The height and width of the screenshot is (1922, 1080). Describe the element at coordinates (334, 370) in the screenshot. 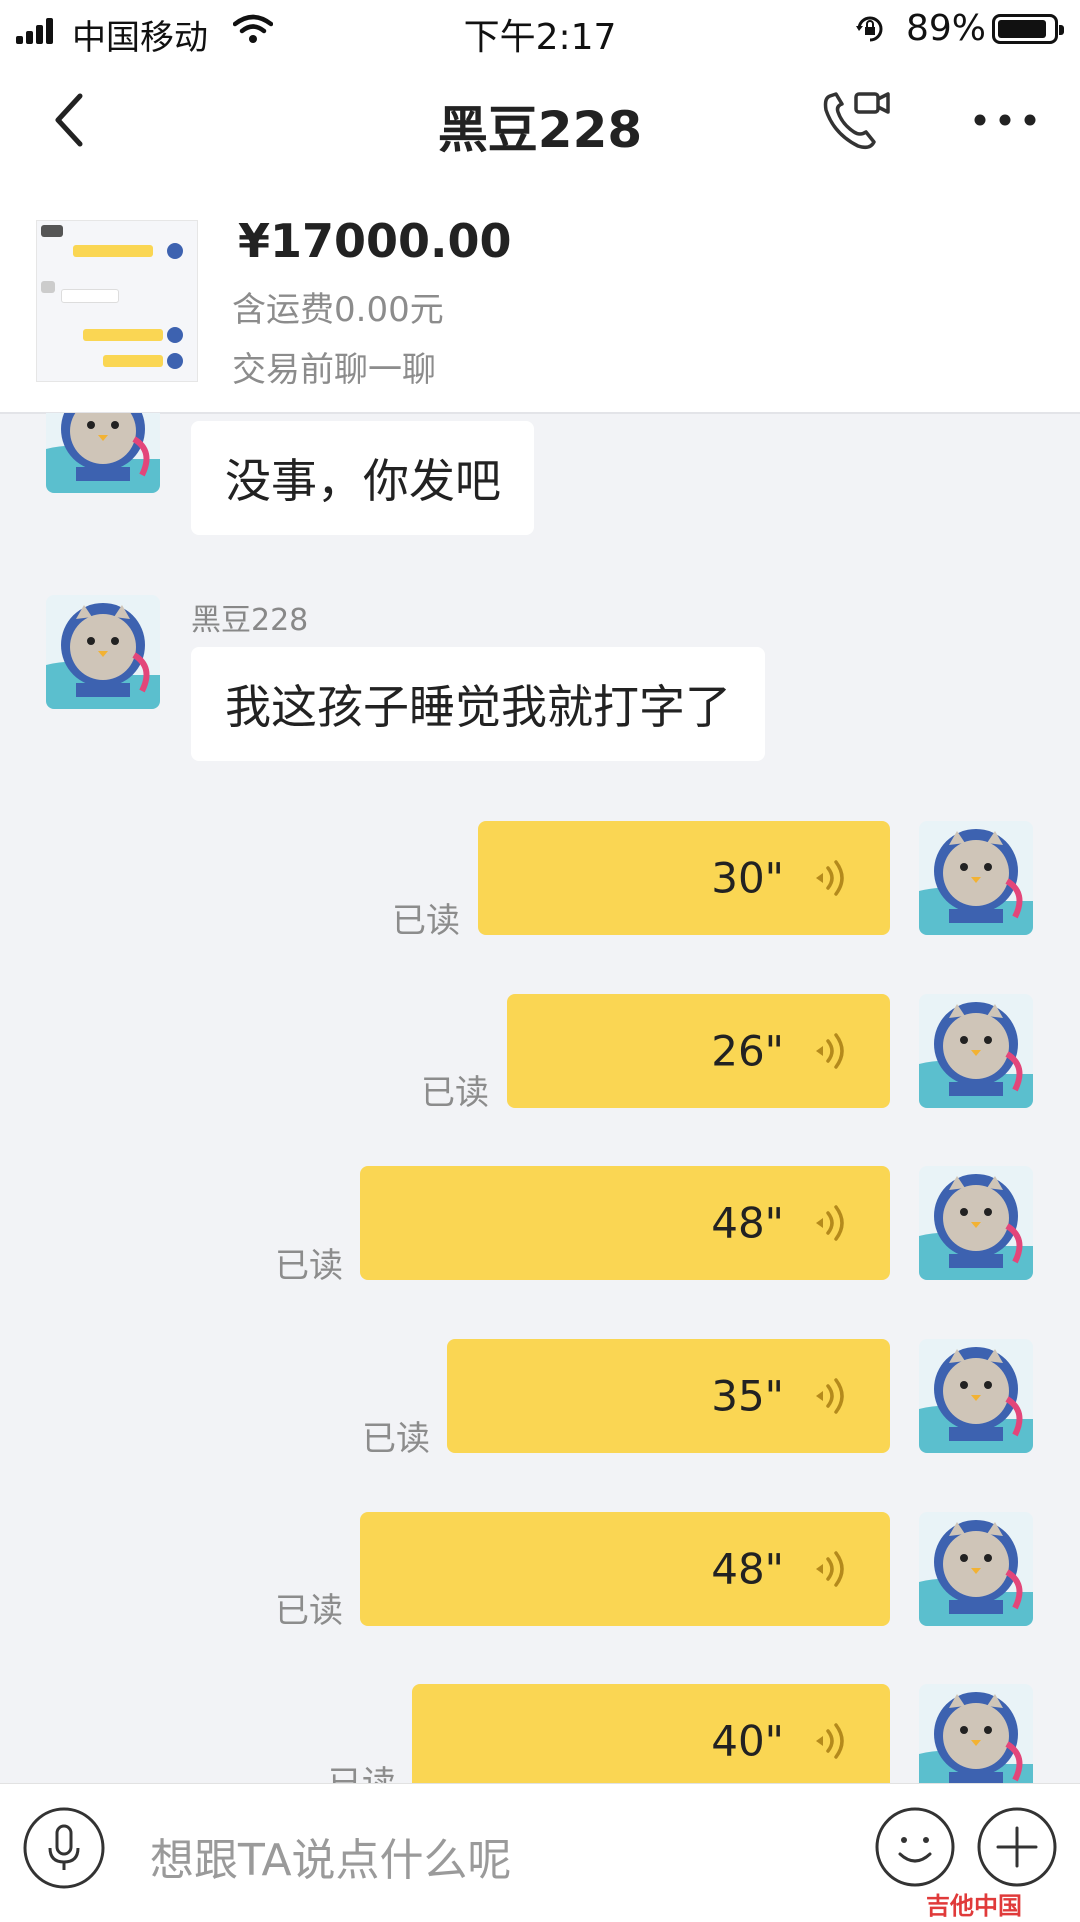

I see `prechat-hint: 交易前聊一聊` at that location.